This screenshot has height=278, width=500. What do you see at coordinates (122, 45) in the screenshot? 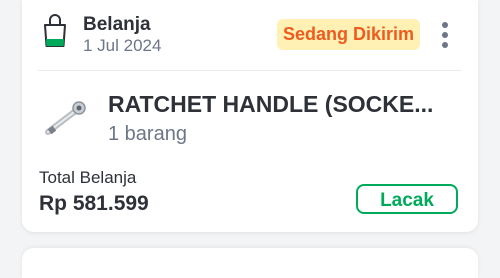
I see `order-date: 1 Jul 2024` at bounding box center [122, 45].